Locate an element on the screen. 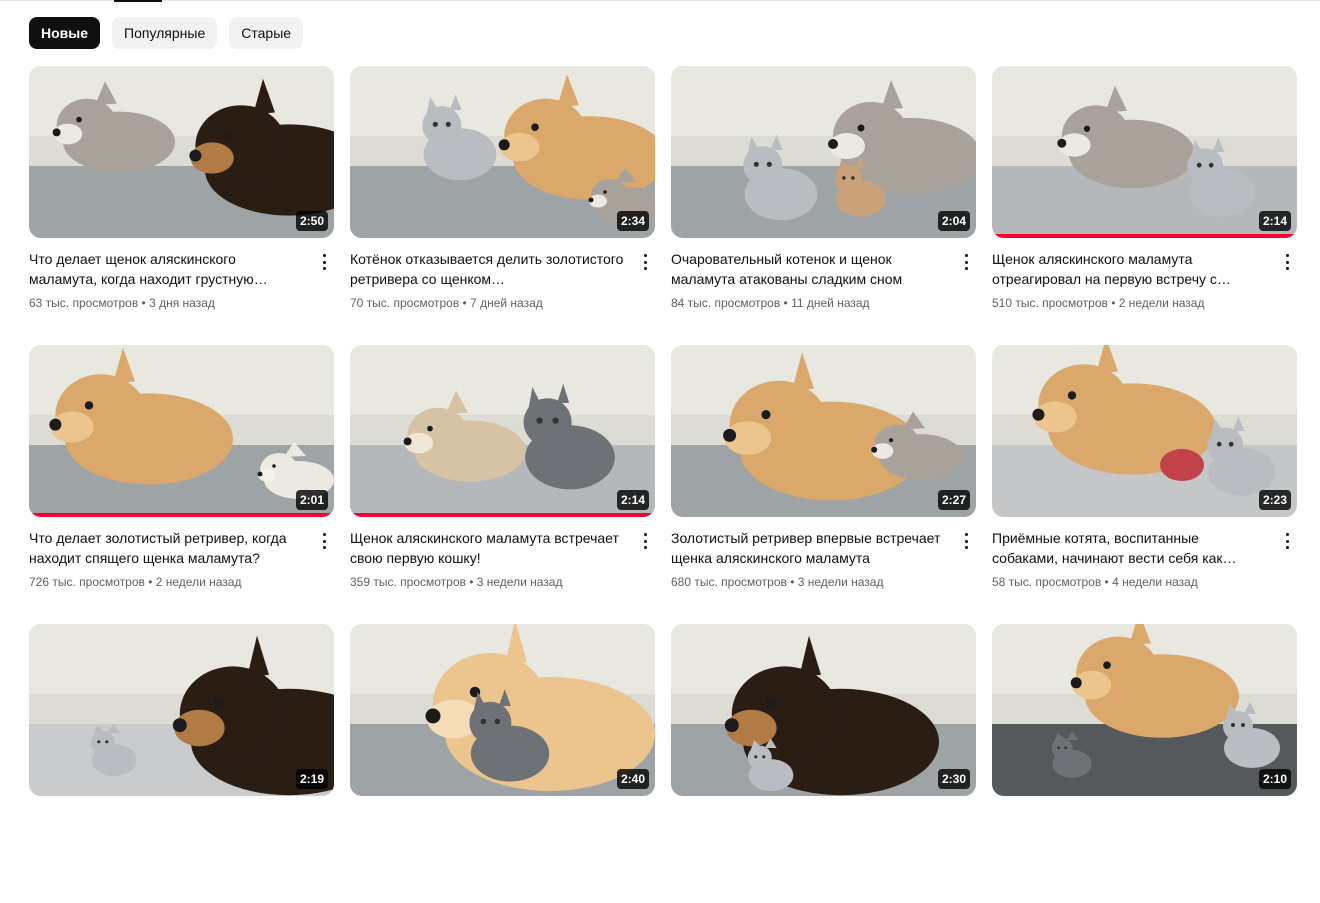 The width and height of the screenshot is (1320, 903). chip-popular: Популярные is located at coordinates (165, 33).